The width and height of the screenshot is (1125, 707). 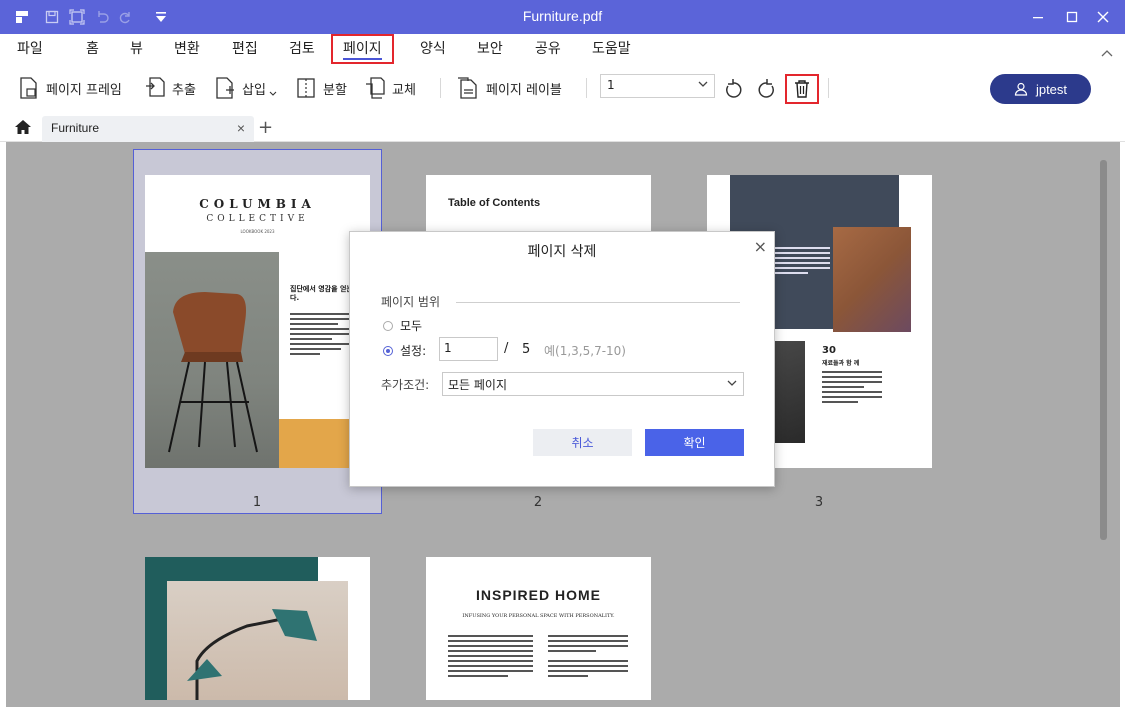 What do you see at coordinates (254, 90) in the screenshot?
I see `insert-label: 삽입` at bounding box center [254, 90].